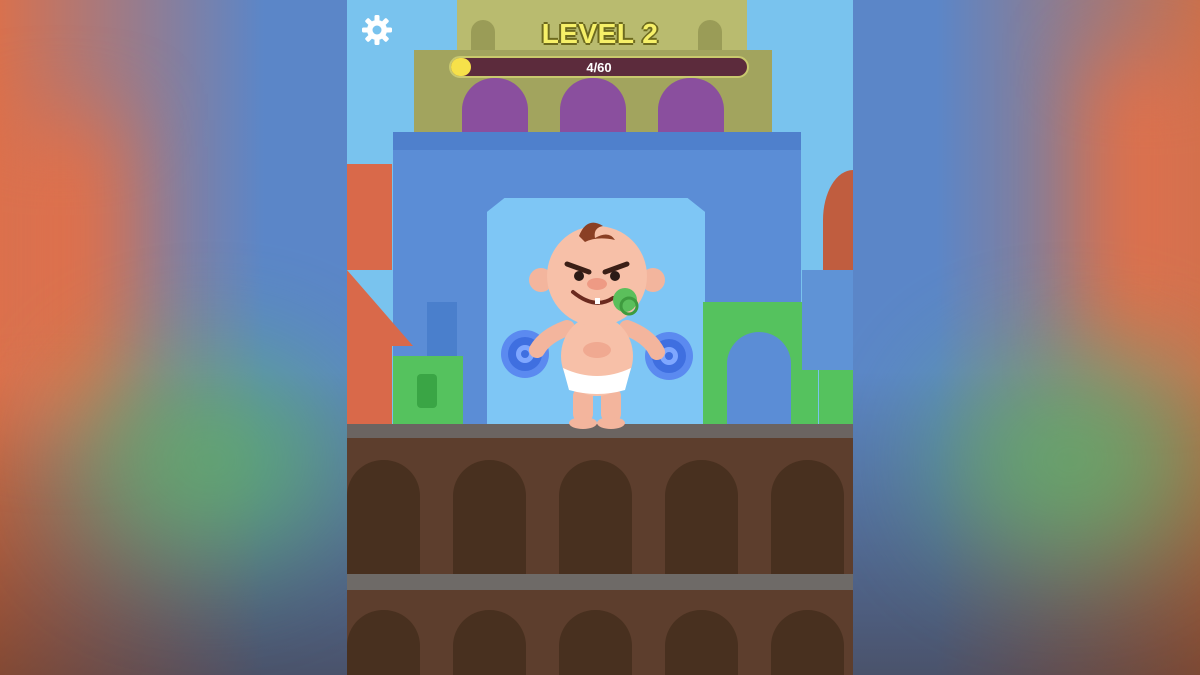 The width and height of the screenshot is (1200, 675). I want to click on green-block-window, so click(427, 391).